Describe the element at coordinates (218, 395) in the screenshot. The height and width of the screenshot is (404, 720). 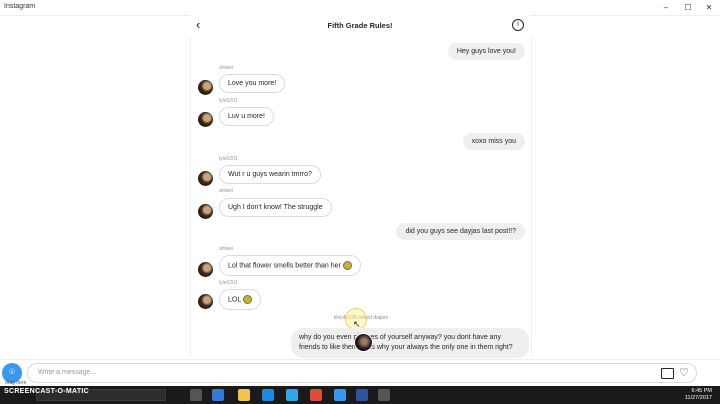
I see `edge-icon` at that location.